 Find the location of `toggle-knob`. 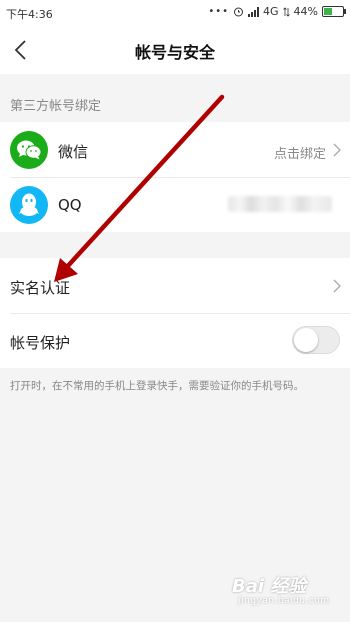

toggle-knob is located at coordinates (306, 340).